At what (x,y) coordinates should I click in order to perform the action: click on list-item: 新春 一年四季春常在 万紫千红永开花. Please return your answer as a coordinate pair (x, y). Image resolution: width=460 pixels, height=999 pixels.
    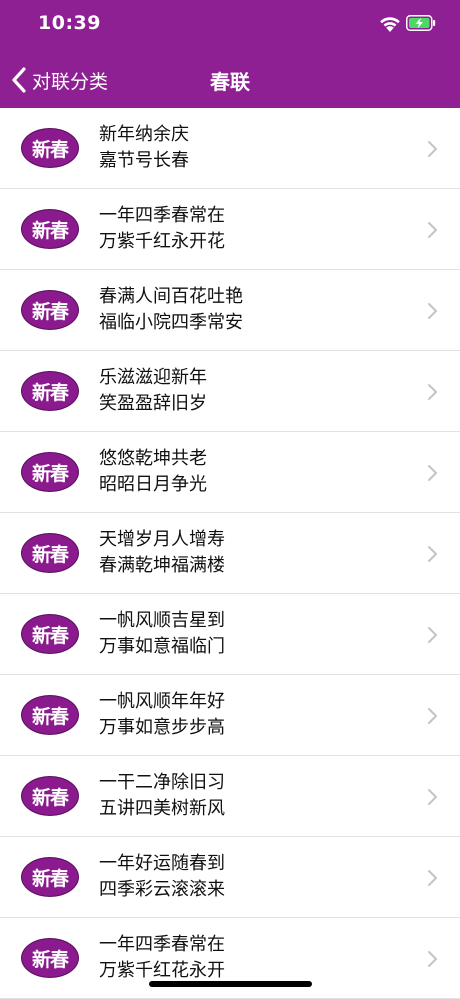
    Looking at the image, I should click on (230, 229).